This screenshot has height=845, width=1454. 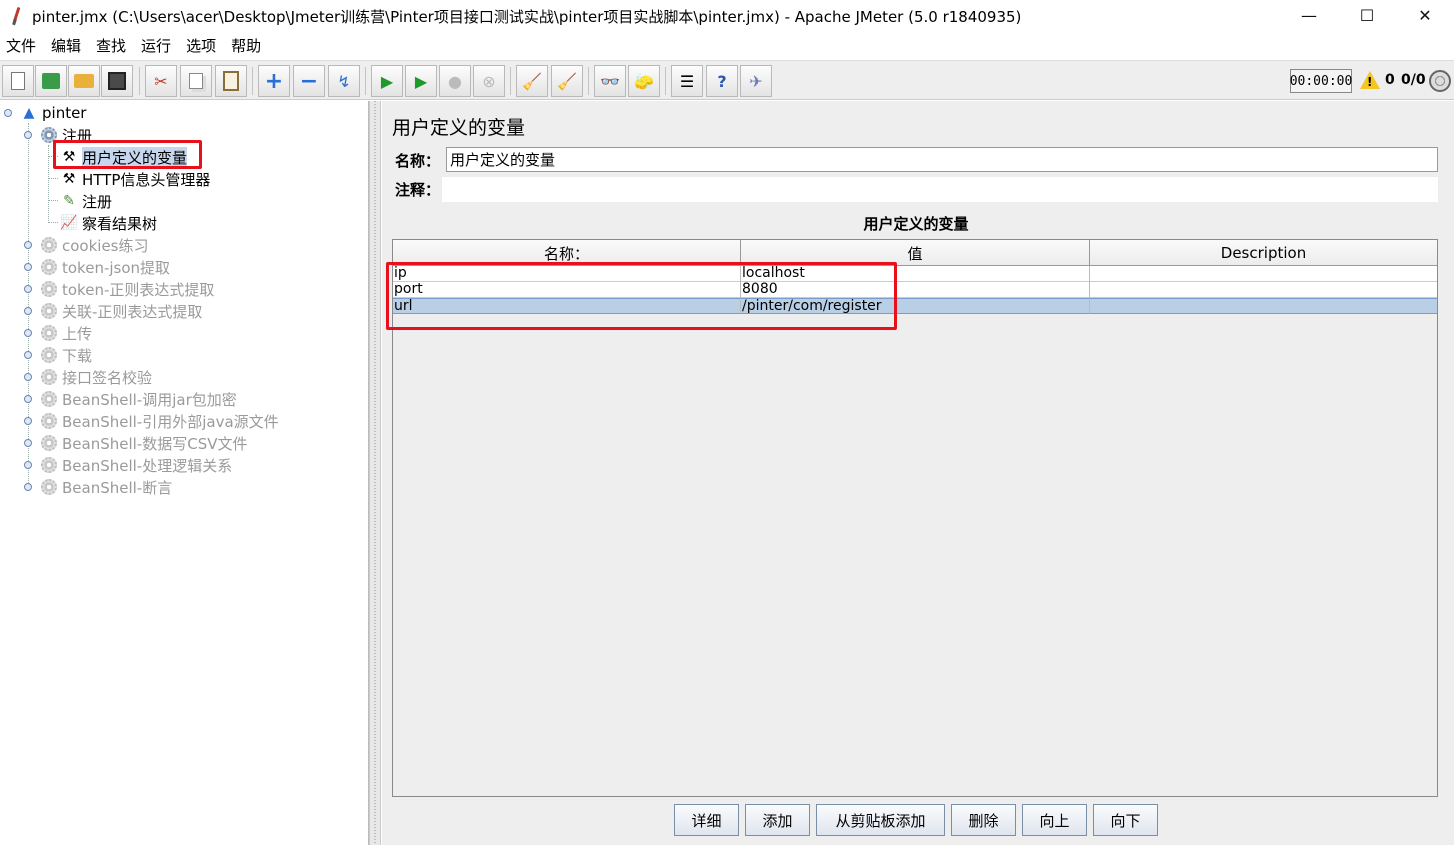 What do you see at coordinates (84, 81) in the screenshot?
I see `open-icon` at bounding box center [84, 81].